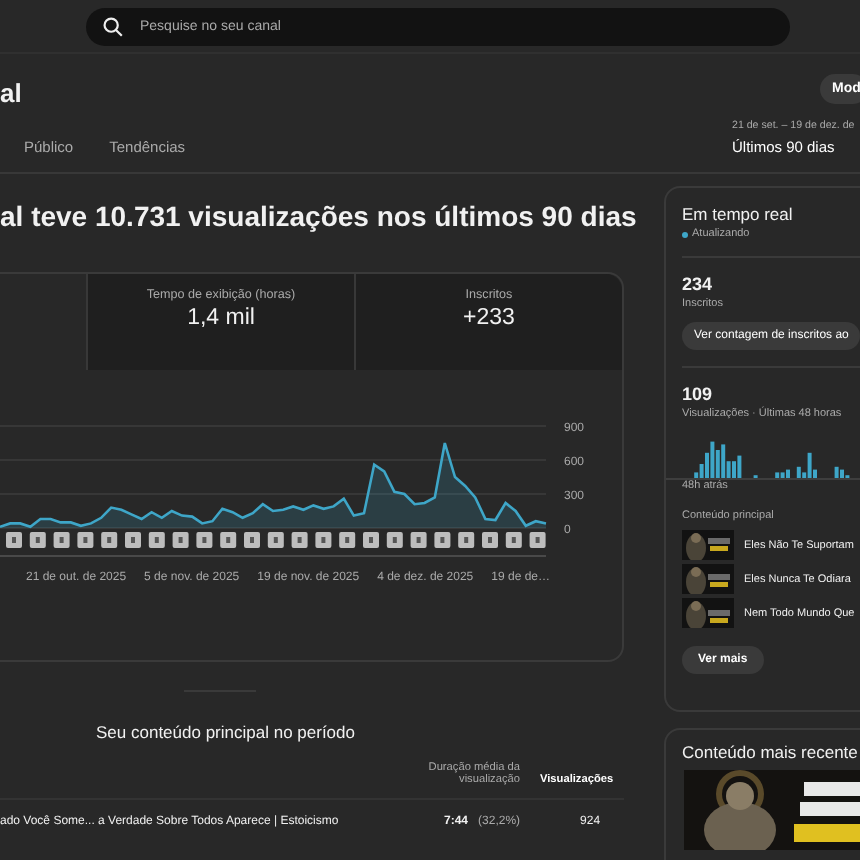 The height and width of the screenshot is (860, 860). I want to click on headline: al teve 10.731 visualizações nos últimos 90 dias, so click(318, 217).